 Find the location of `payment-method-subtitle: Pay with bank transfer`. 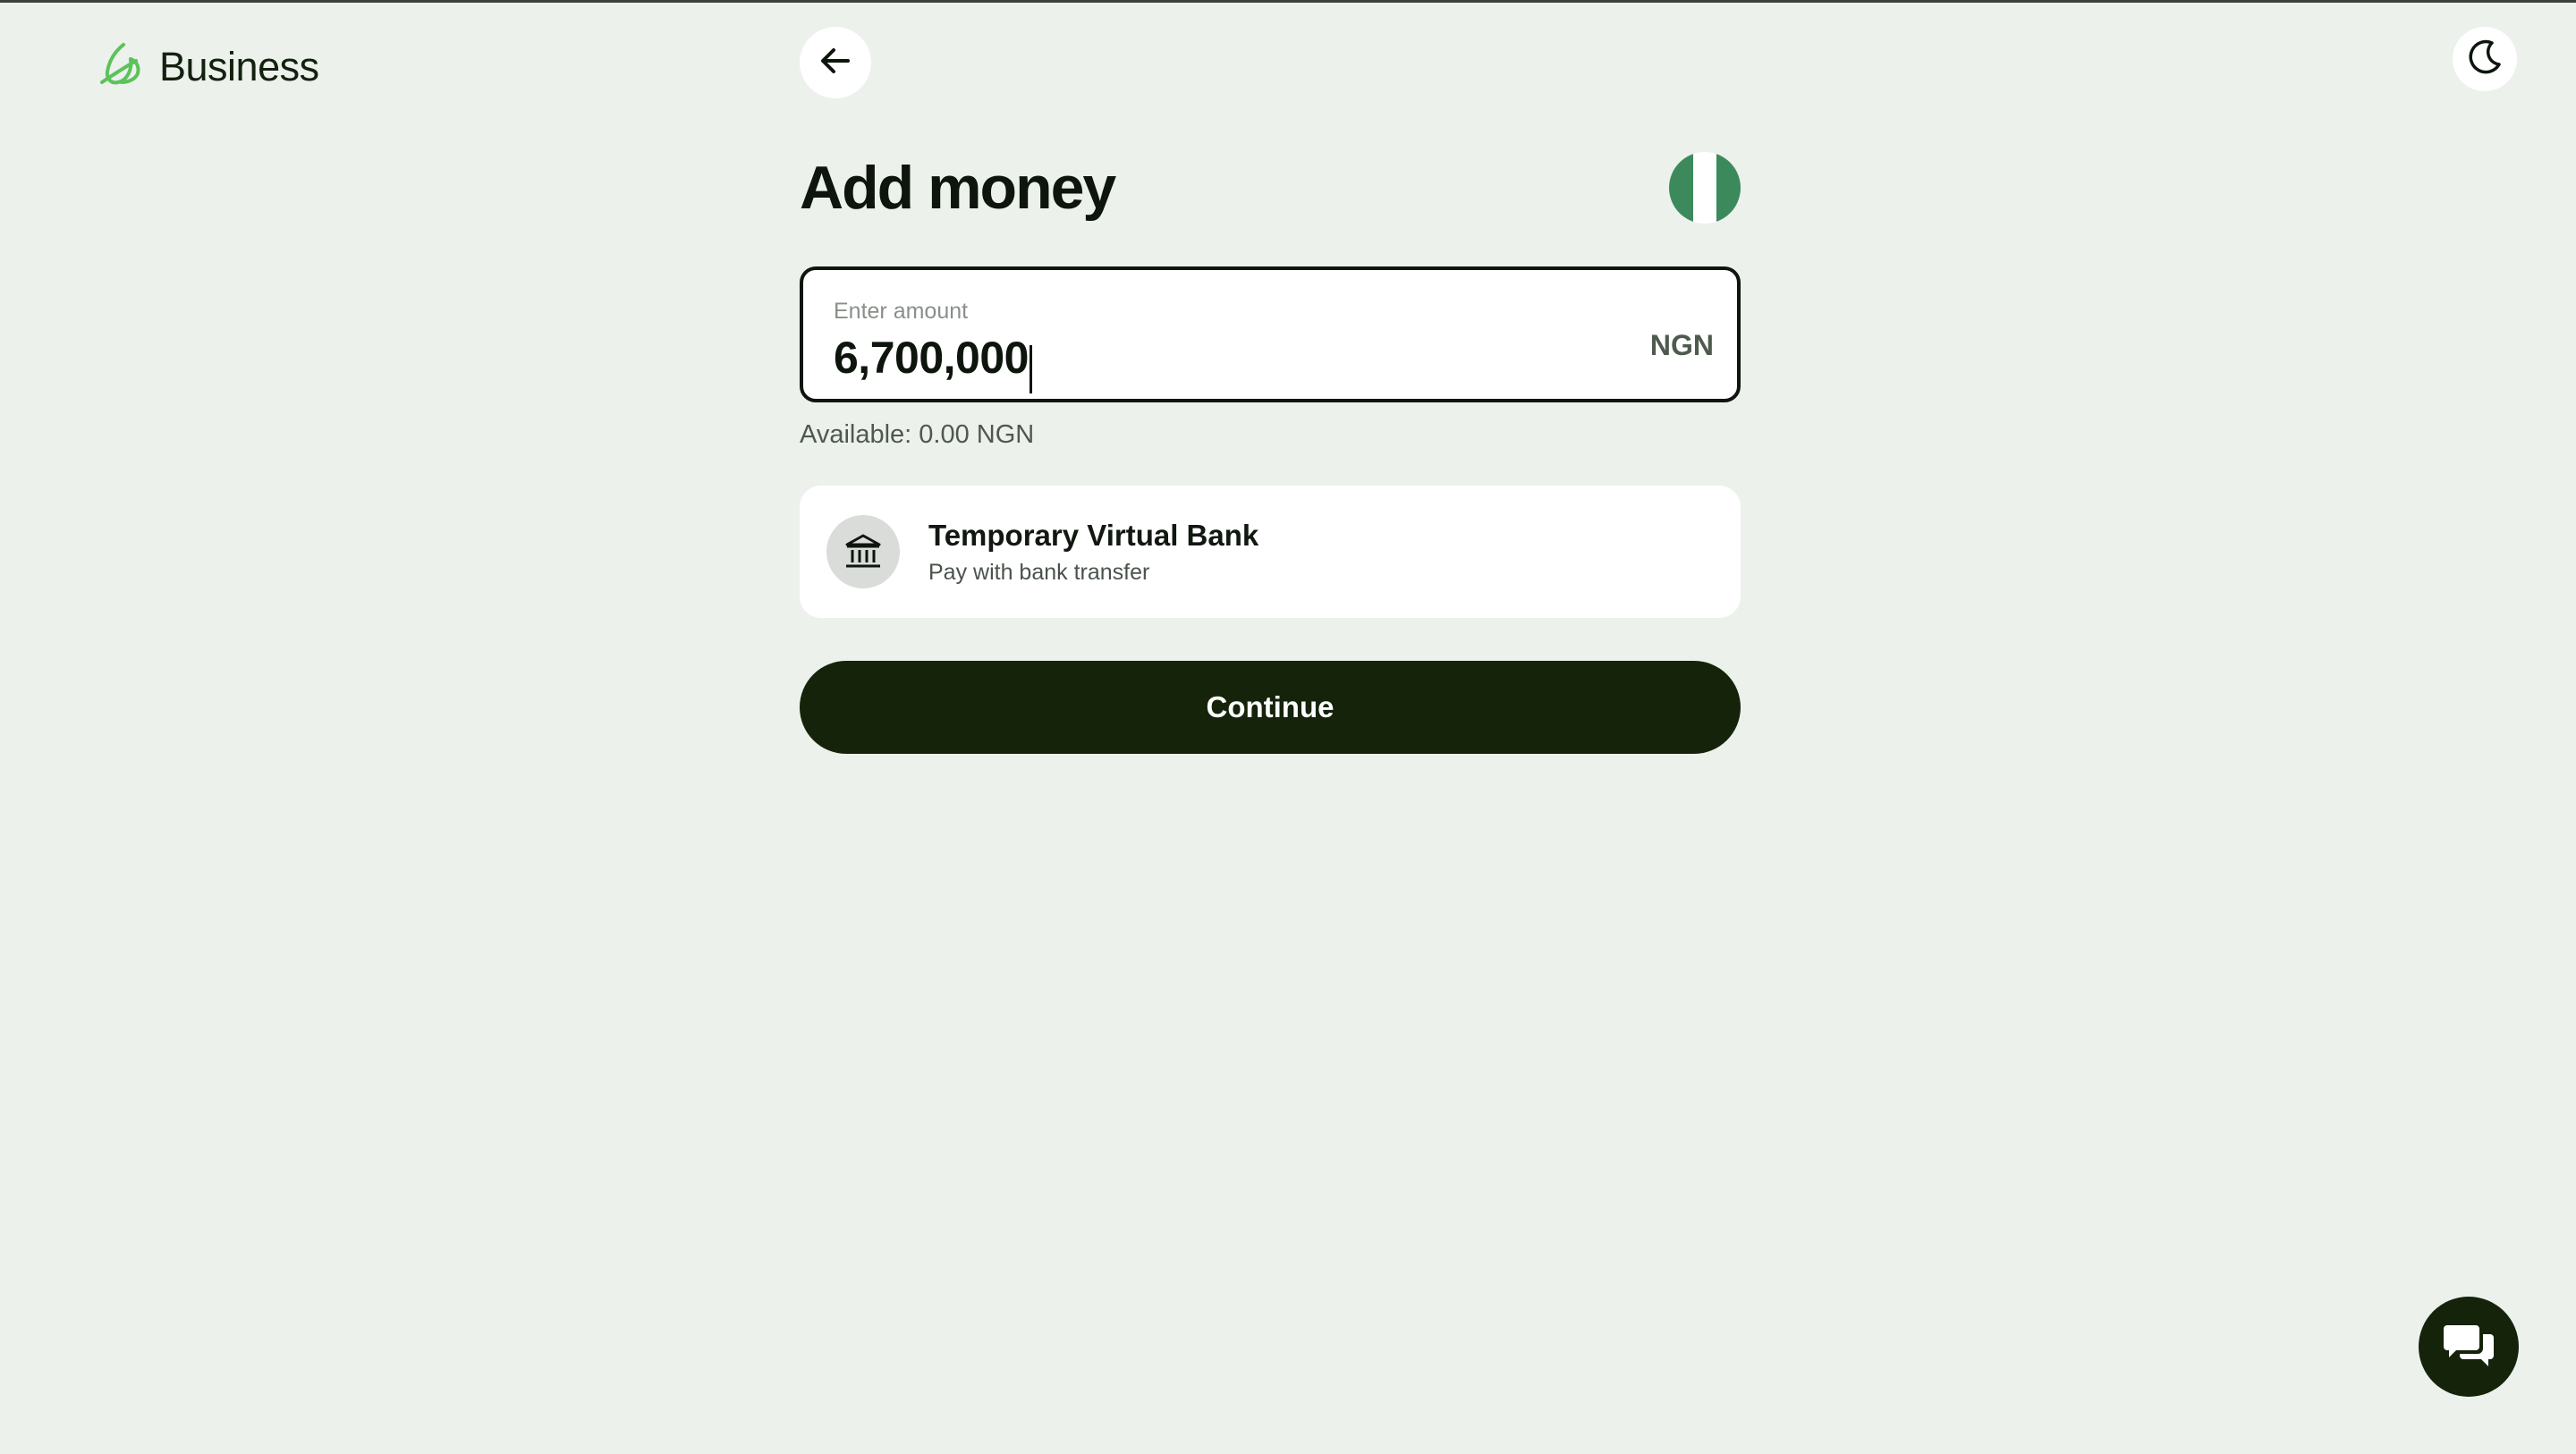

payment-method-subtitle: Pay with bank transfer is located at coordinates (1039, 572).